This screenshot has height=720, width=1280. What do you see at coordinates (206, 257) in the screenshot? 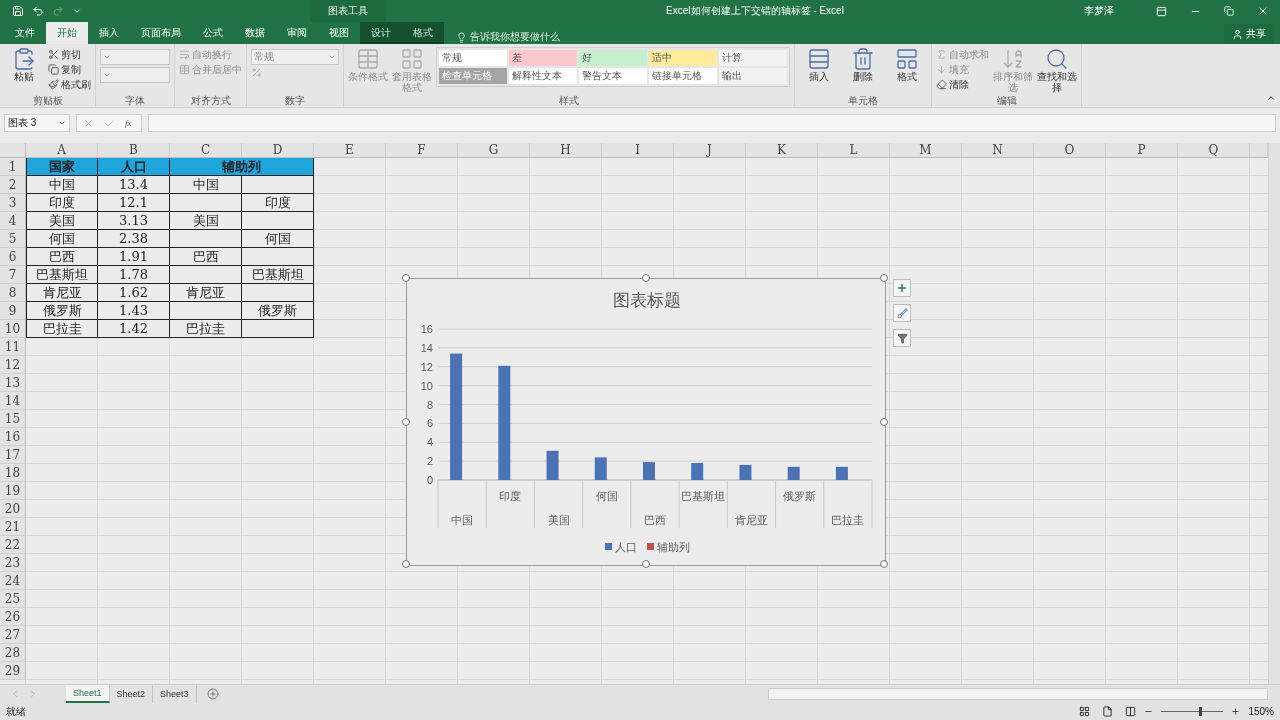
I see `table-cell: 巴西` at bounding box center [206, 257].